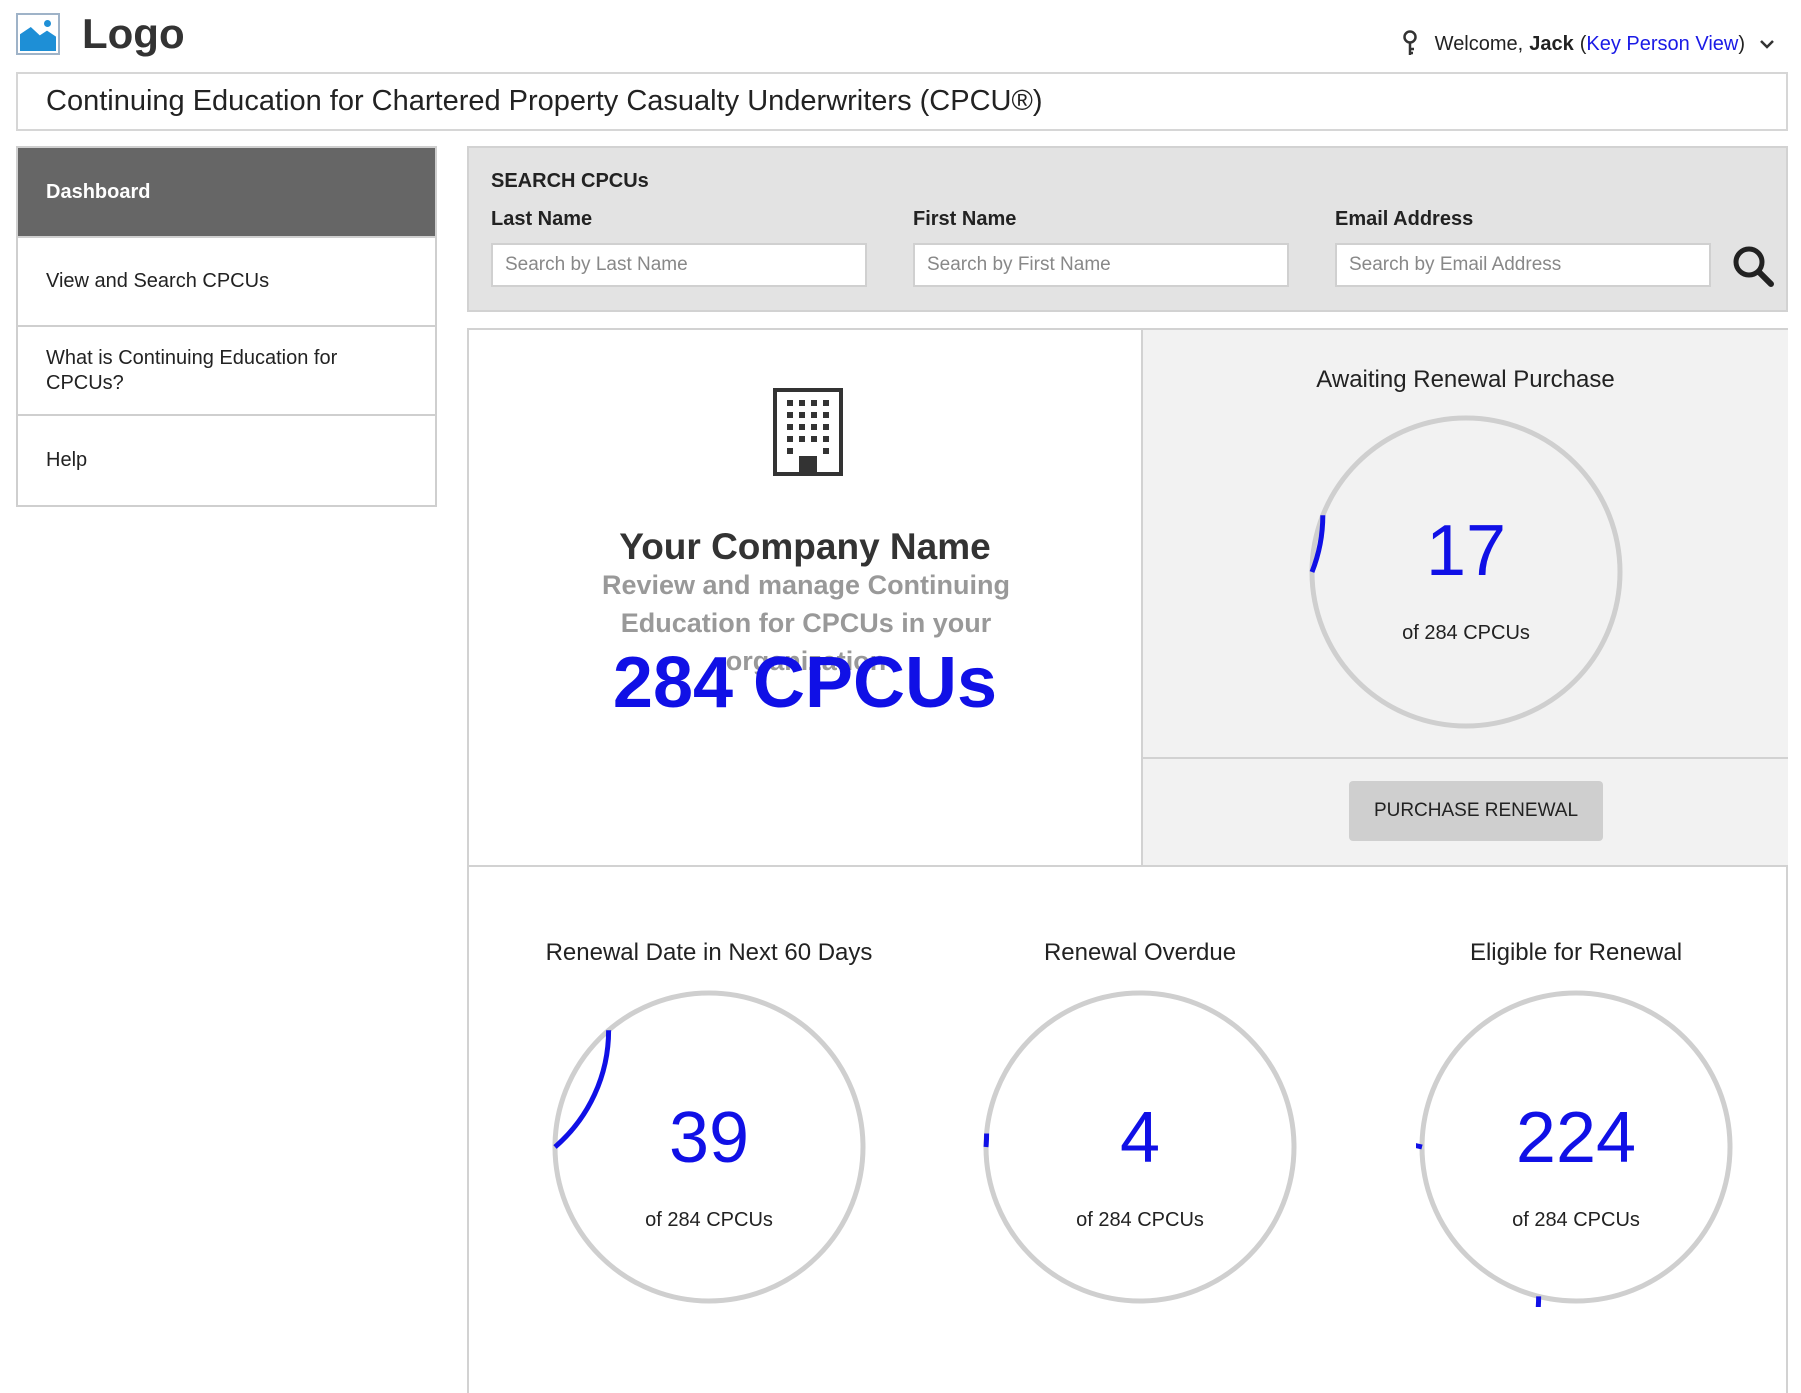 The width and height of the screenshot is (1801, 1393). What do you see at coordinates (1409, 42) in the screenshot?
I see `key-icon` at bounding box center [1409, 42].